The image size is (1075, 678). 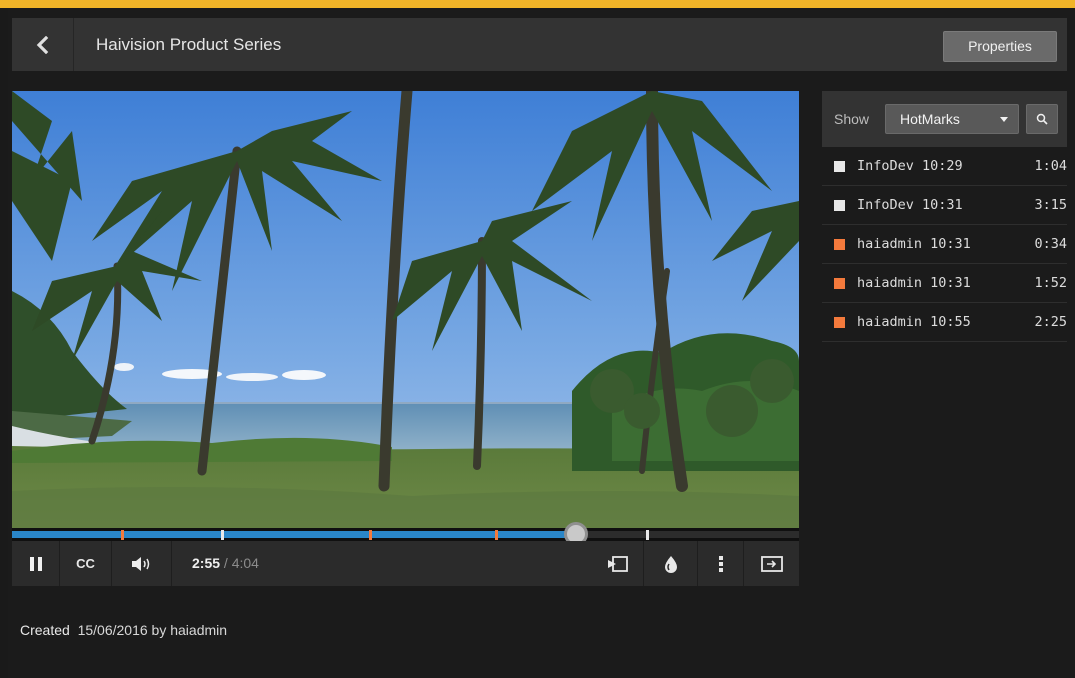 I want to click on volume-icon, so click(x=140, y=563).